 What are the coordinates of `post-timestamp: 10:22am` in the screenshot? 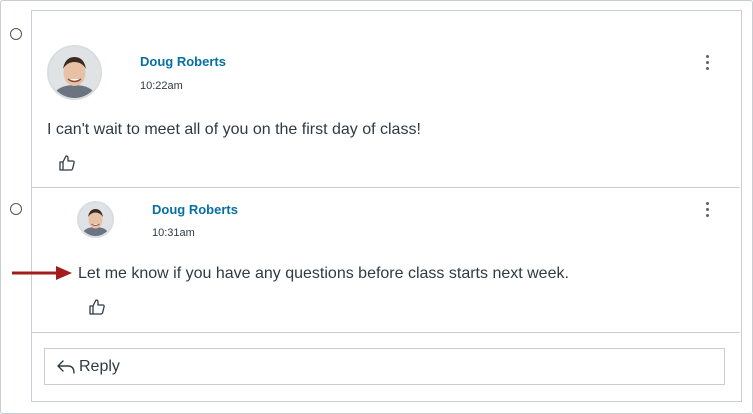 It's located at (161, 86).